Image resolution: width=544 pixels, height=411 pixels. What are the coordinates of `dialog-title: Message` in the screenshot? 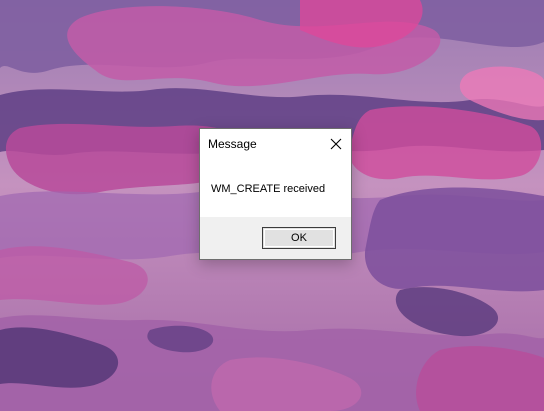 It's located at (232, 144).